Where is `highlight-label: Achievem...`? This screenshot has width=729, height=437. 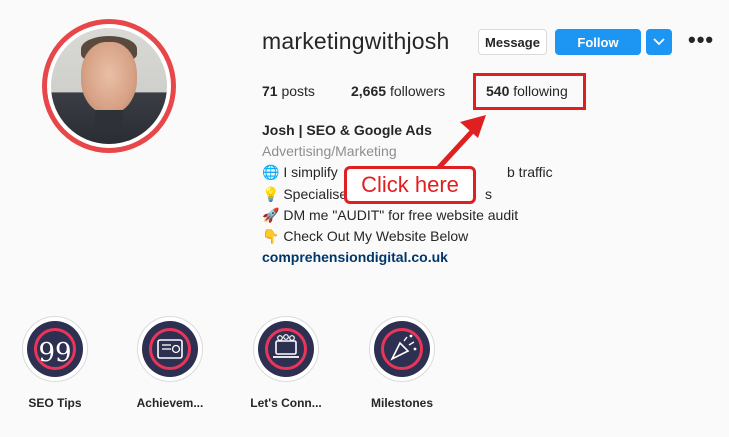 highlight-label: Achievem... is located at coordinates (170, 403).